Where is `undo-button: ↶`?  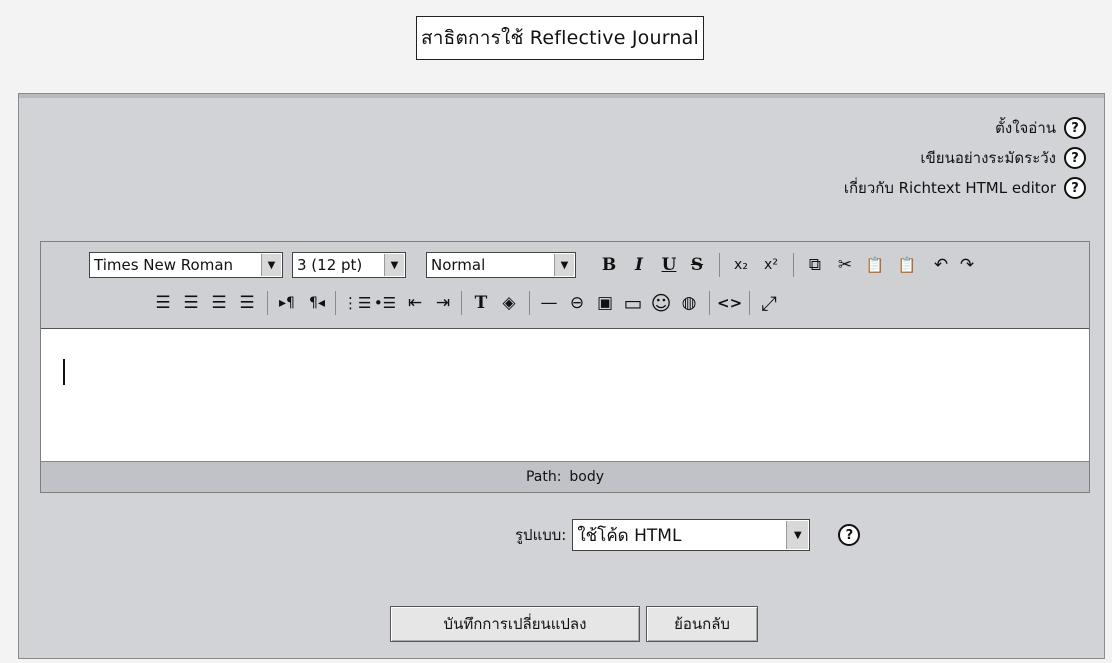
undo-button: ↶ is located at coordinates (941, 265).